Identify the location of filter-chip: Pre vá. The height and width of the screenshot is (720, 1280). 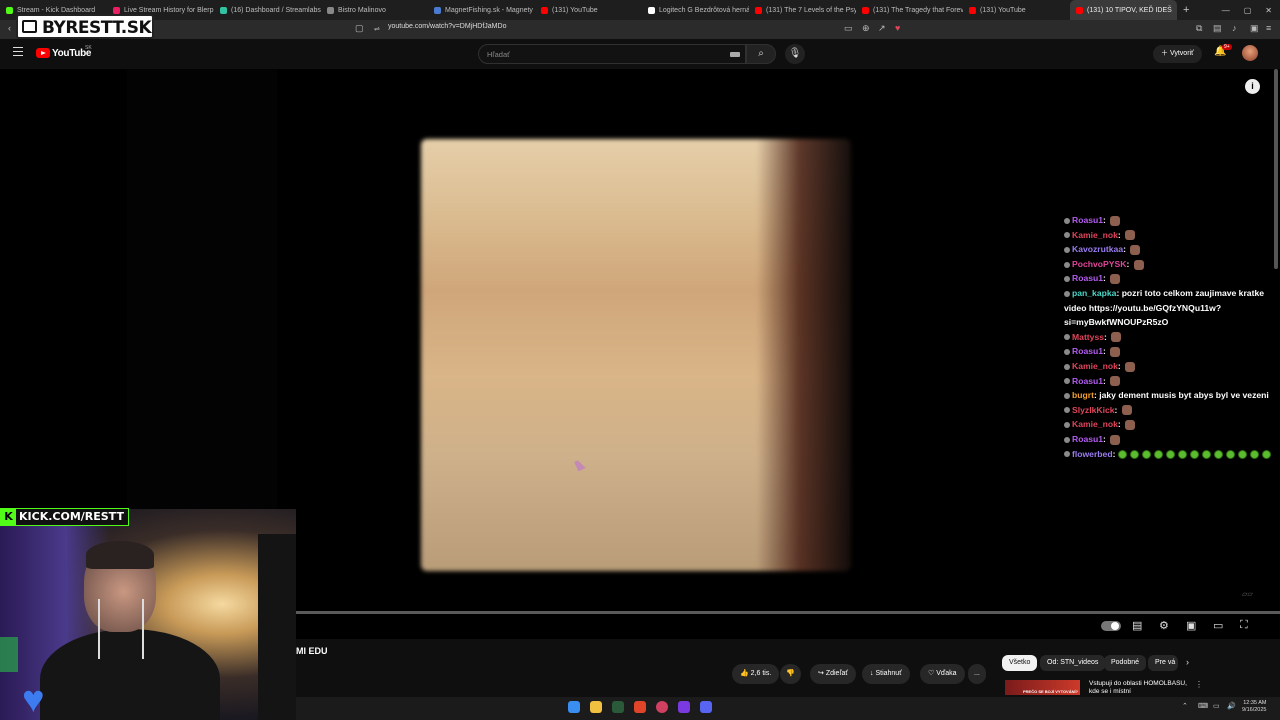
(1163, 663).